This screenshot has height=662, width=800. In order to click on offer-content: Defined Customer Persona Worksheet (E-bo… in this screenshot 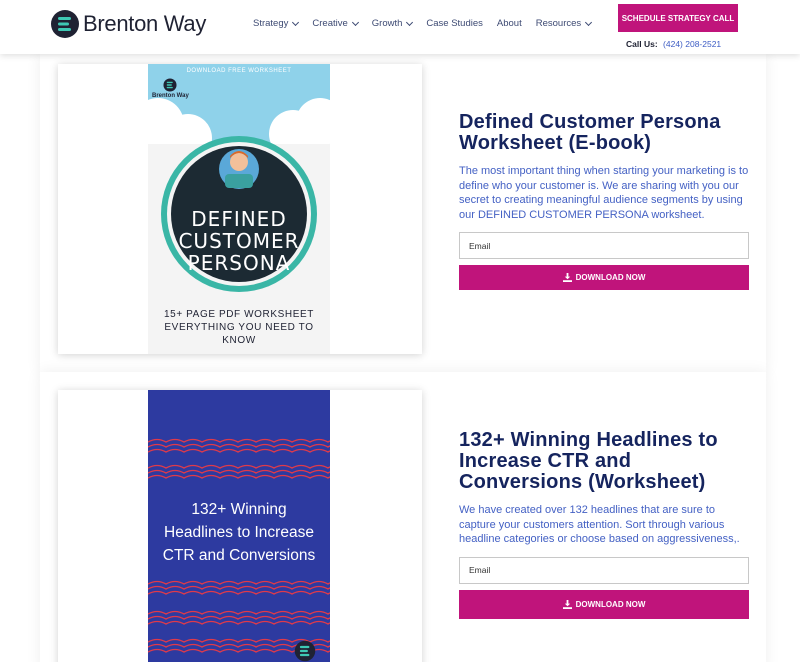, I will do `click(604, 201)`.